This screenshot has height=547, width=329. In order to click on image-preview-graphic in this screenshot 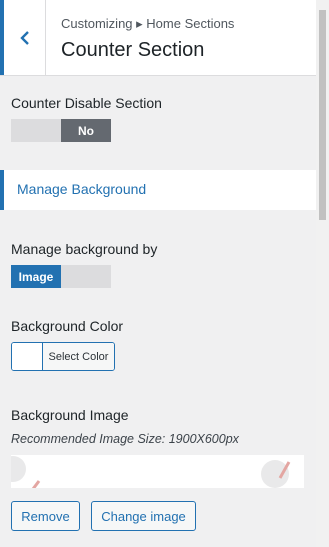, I will do `click(151, 472)`.